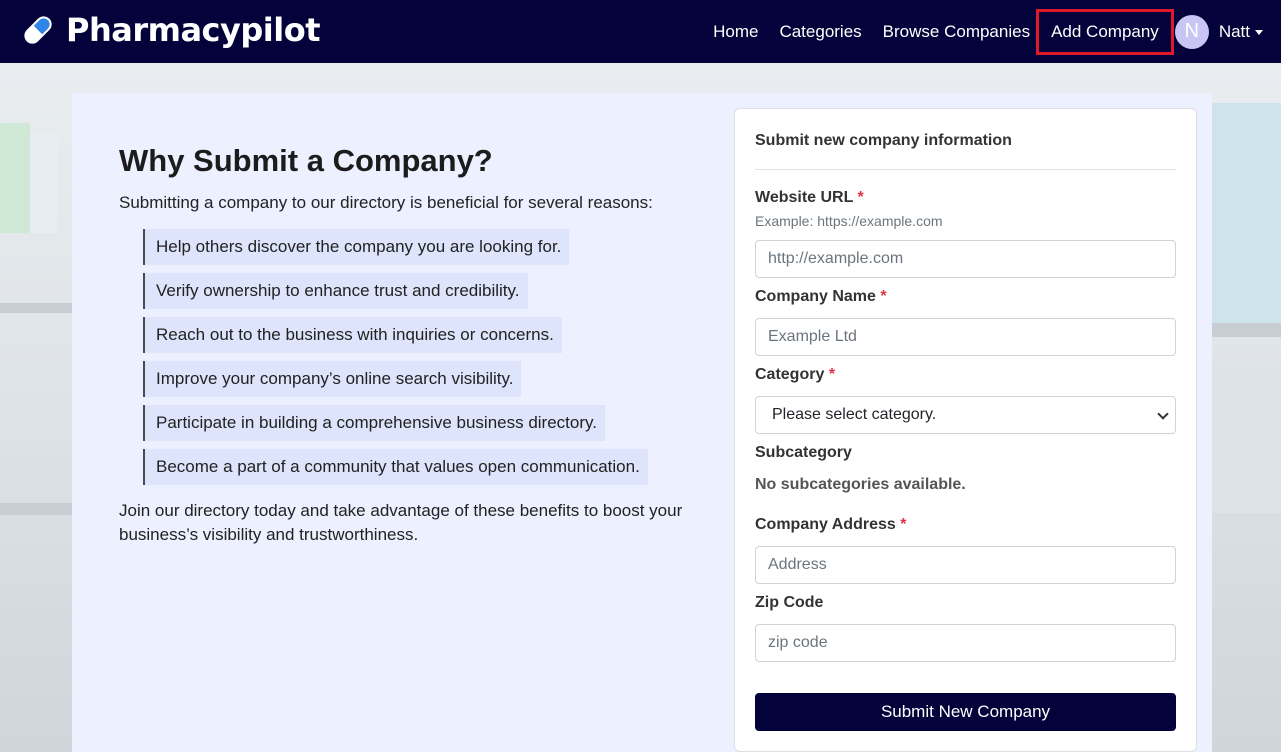  I want to click on nav-add-company: Add Company, so click(1105, 31).